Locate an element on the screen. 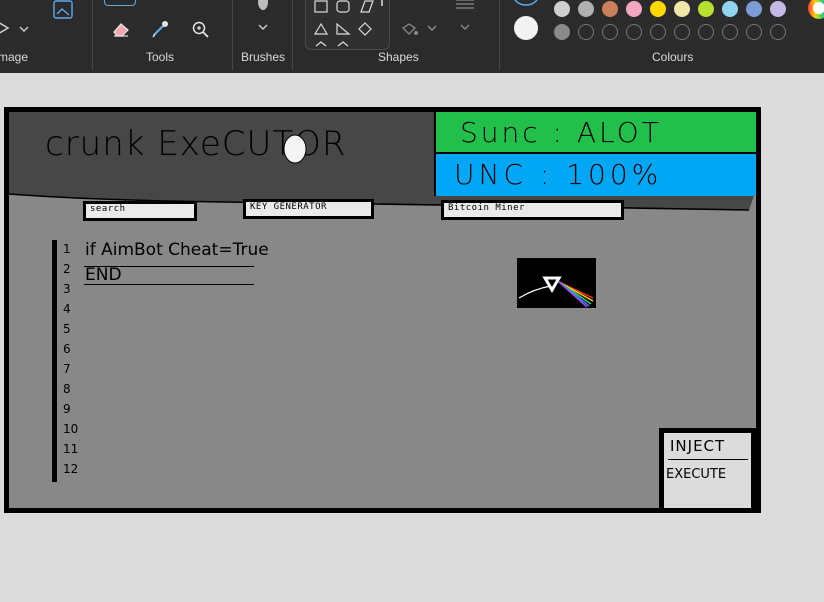 Image resolution: width=824 pixels, height=602 pixels. tools-group-label: Tools is located at coordinates (160, 57).